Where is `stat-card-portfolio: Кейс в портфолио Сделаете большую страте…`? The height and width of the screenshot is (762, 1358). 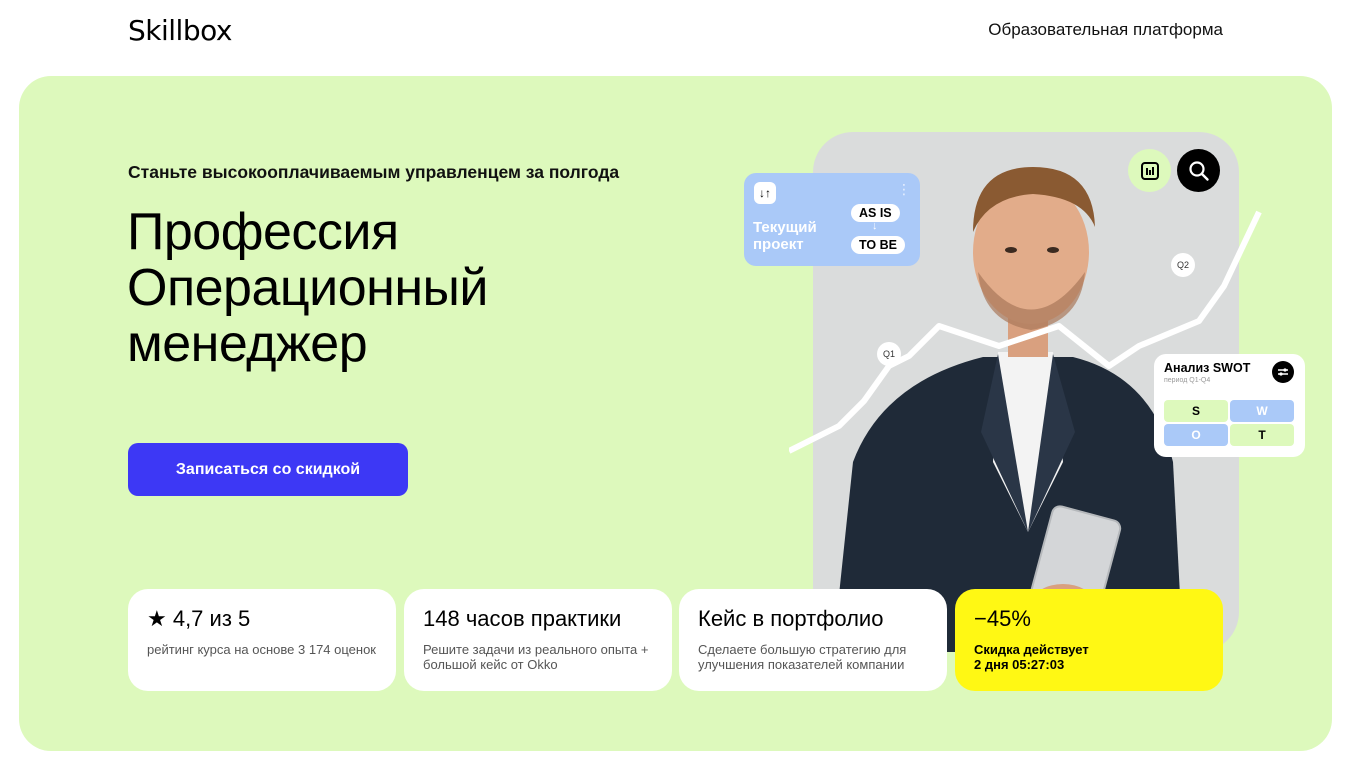 stat-card-portfolio: Кейс в портфолио Сделаете большую страте… is located at coordinates (813, 640).